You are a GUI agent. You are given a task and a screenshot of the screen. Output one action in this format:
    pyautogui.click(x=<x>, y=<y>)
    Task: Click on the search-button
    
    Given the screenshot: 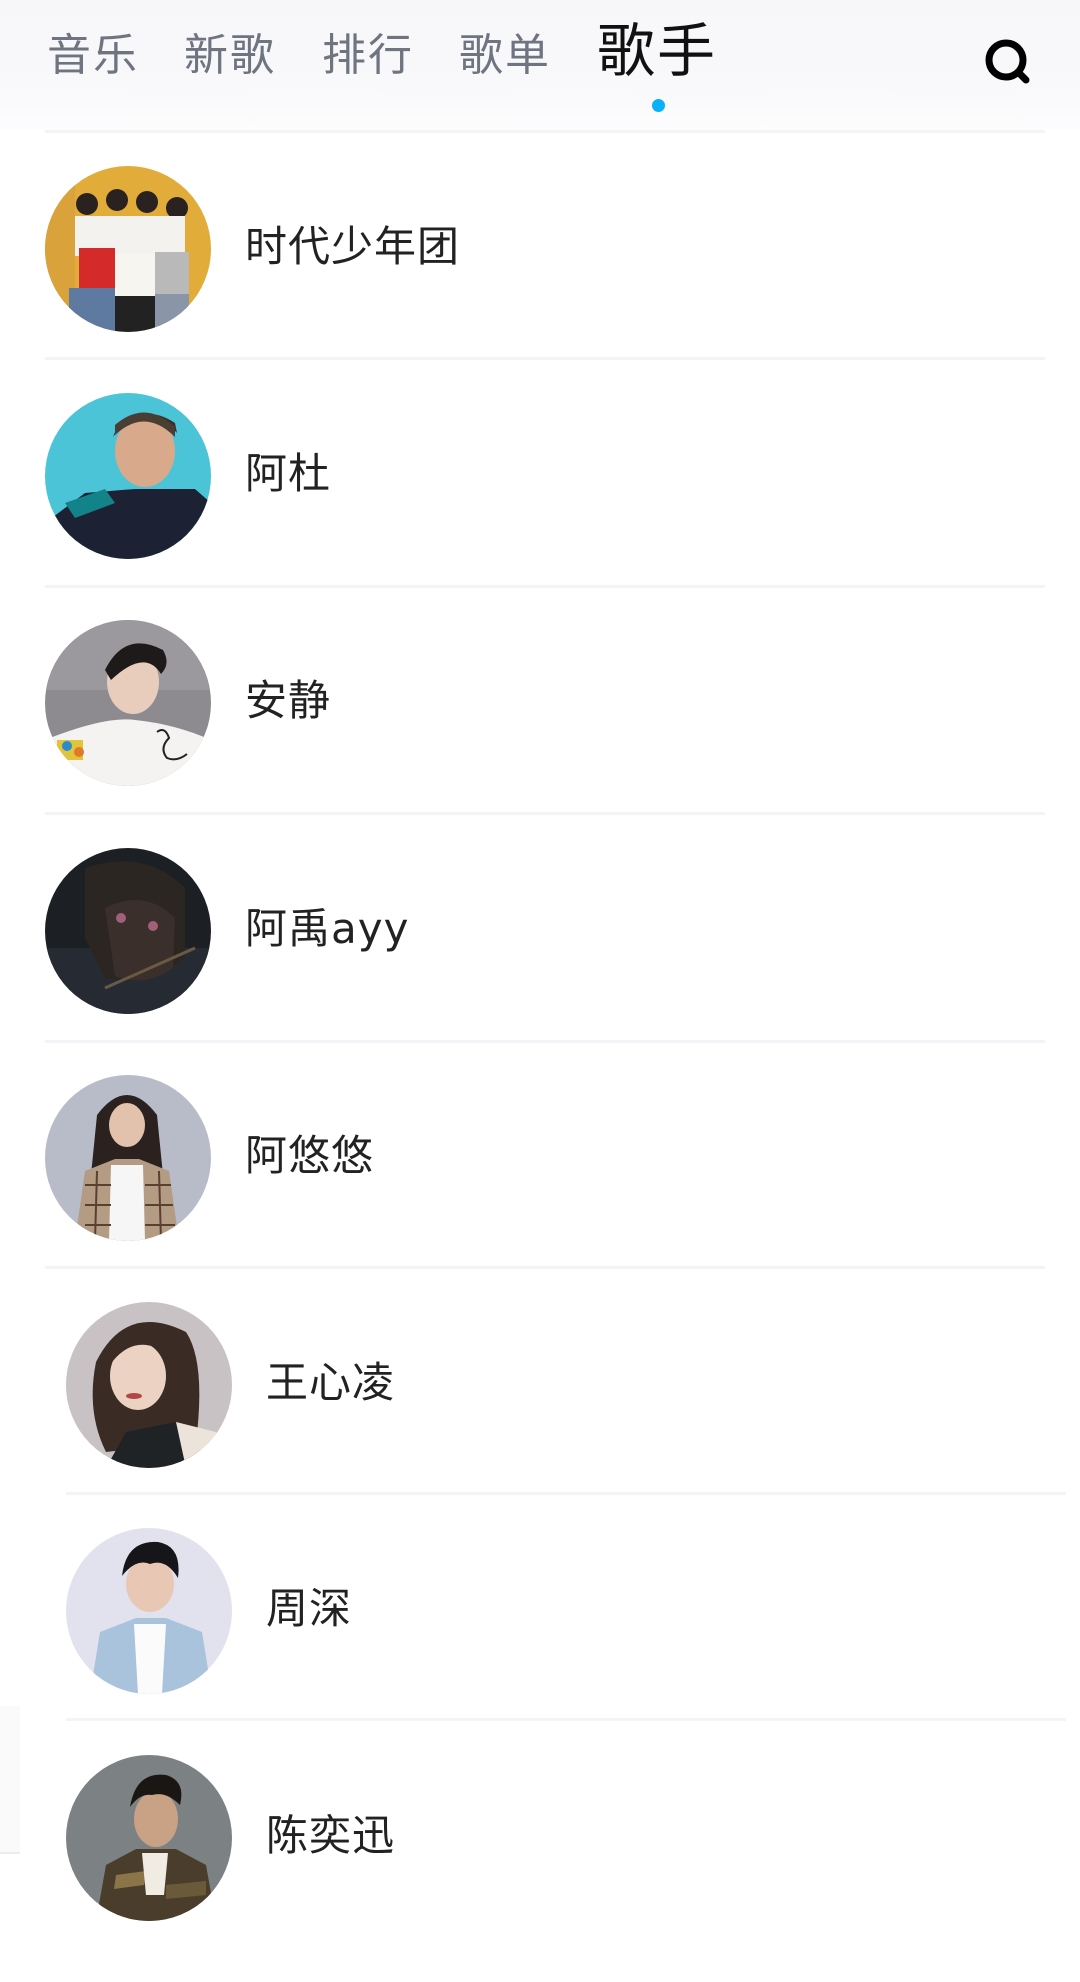 What is the action you would take?
    pyautogui.click(x=1008, y=62)
    